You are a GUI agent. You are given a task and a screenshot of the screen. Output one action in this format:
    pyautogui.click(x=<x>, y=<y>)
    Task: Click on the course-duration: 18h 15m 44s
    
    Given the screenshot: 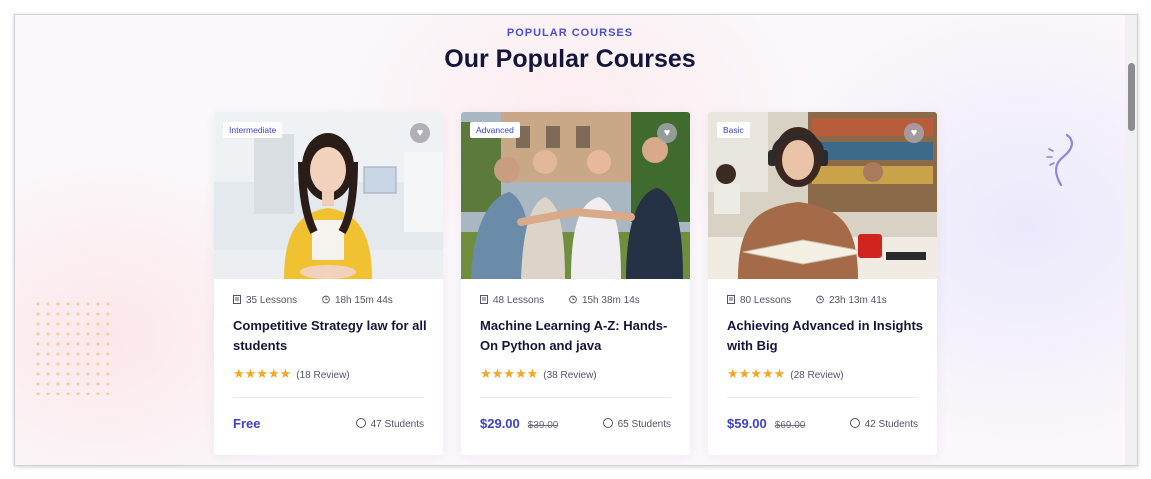 What is the action you would take?
    pyautogui.click(x=357, y=300)
    